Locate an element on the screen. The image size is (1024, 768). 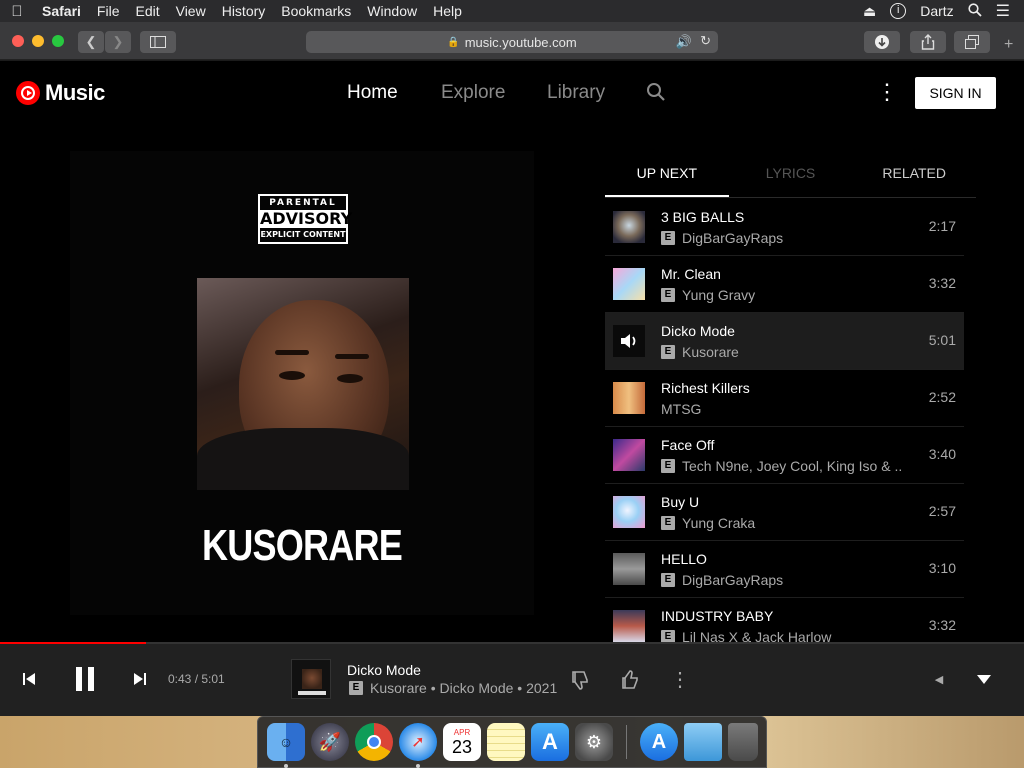
tab-up-next: UP NEXT is located at coordinates (667, 175).